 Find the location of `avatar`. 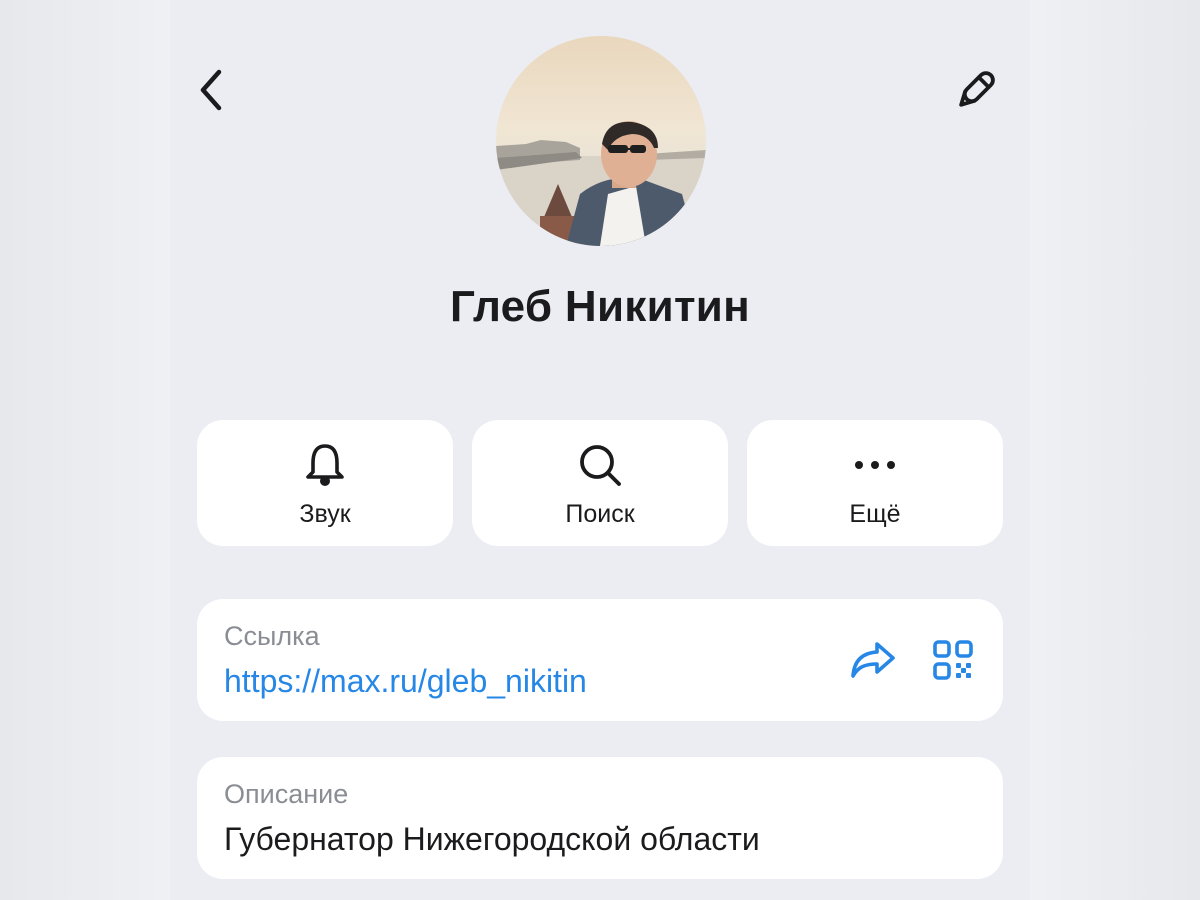

avatar is located at coordinates (601, 141).